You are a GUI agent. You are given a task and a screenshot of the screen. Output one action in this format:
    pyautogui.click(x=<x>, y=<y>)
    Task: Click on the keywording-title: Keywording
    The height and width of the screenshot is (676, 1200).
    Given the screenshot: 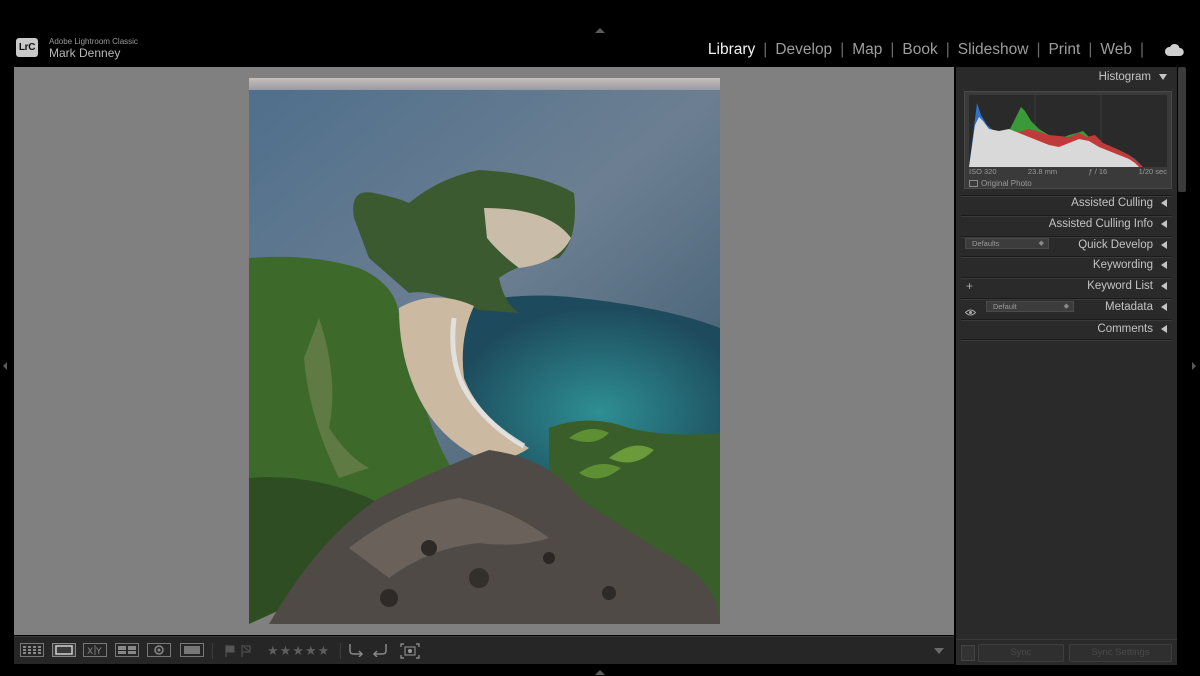 What is the action you would take?
    pyautogui.click(x=1122, y=265)
    